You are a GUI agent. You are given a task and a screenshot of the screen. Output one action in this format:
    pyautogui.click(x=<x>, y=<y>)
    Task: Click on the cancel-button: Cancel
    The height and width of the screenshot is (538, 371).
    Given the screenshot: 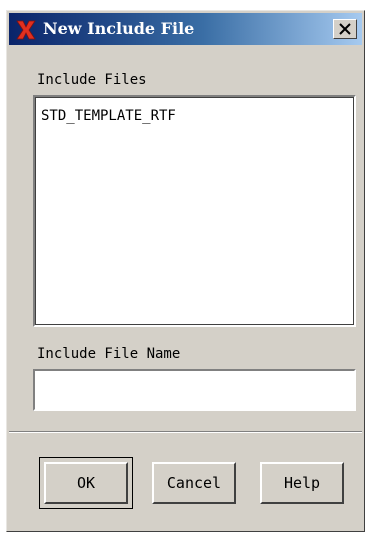 What is the action you would take?
    pyautogui.click(x=194, y=483)
    